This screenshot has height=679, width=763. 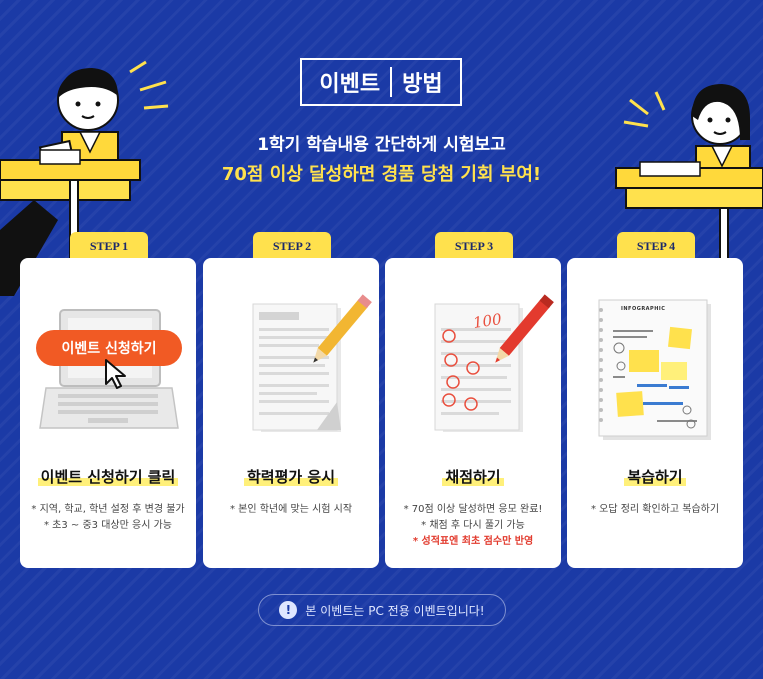 What do you see at coordinates (473, 476) in the screenshot?
I see `step-3-title: 채점하기` at bounding box center [473, 476].